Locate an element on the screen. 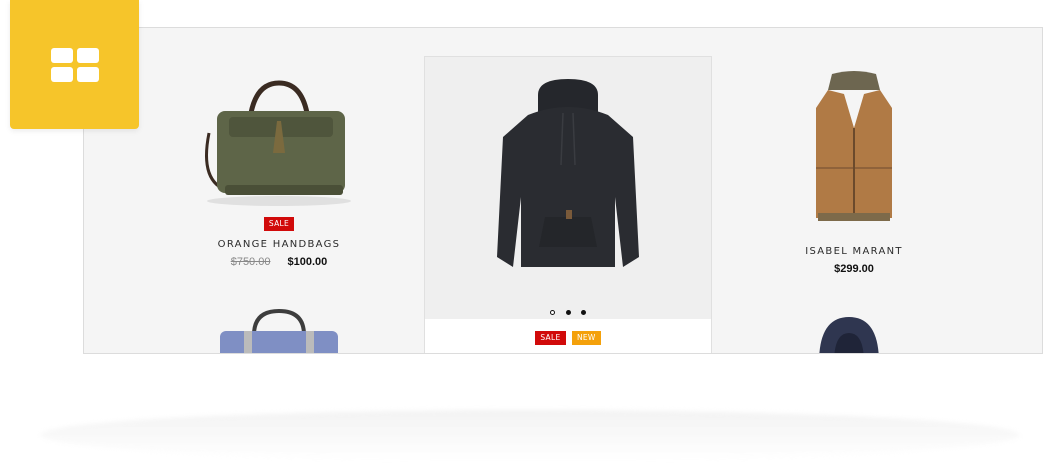  old-price: $750.00 is located at coordinates (250, 262).